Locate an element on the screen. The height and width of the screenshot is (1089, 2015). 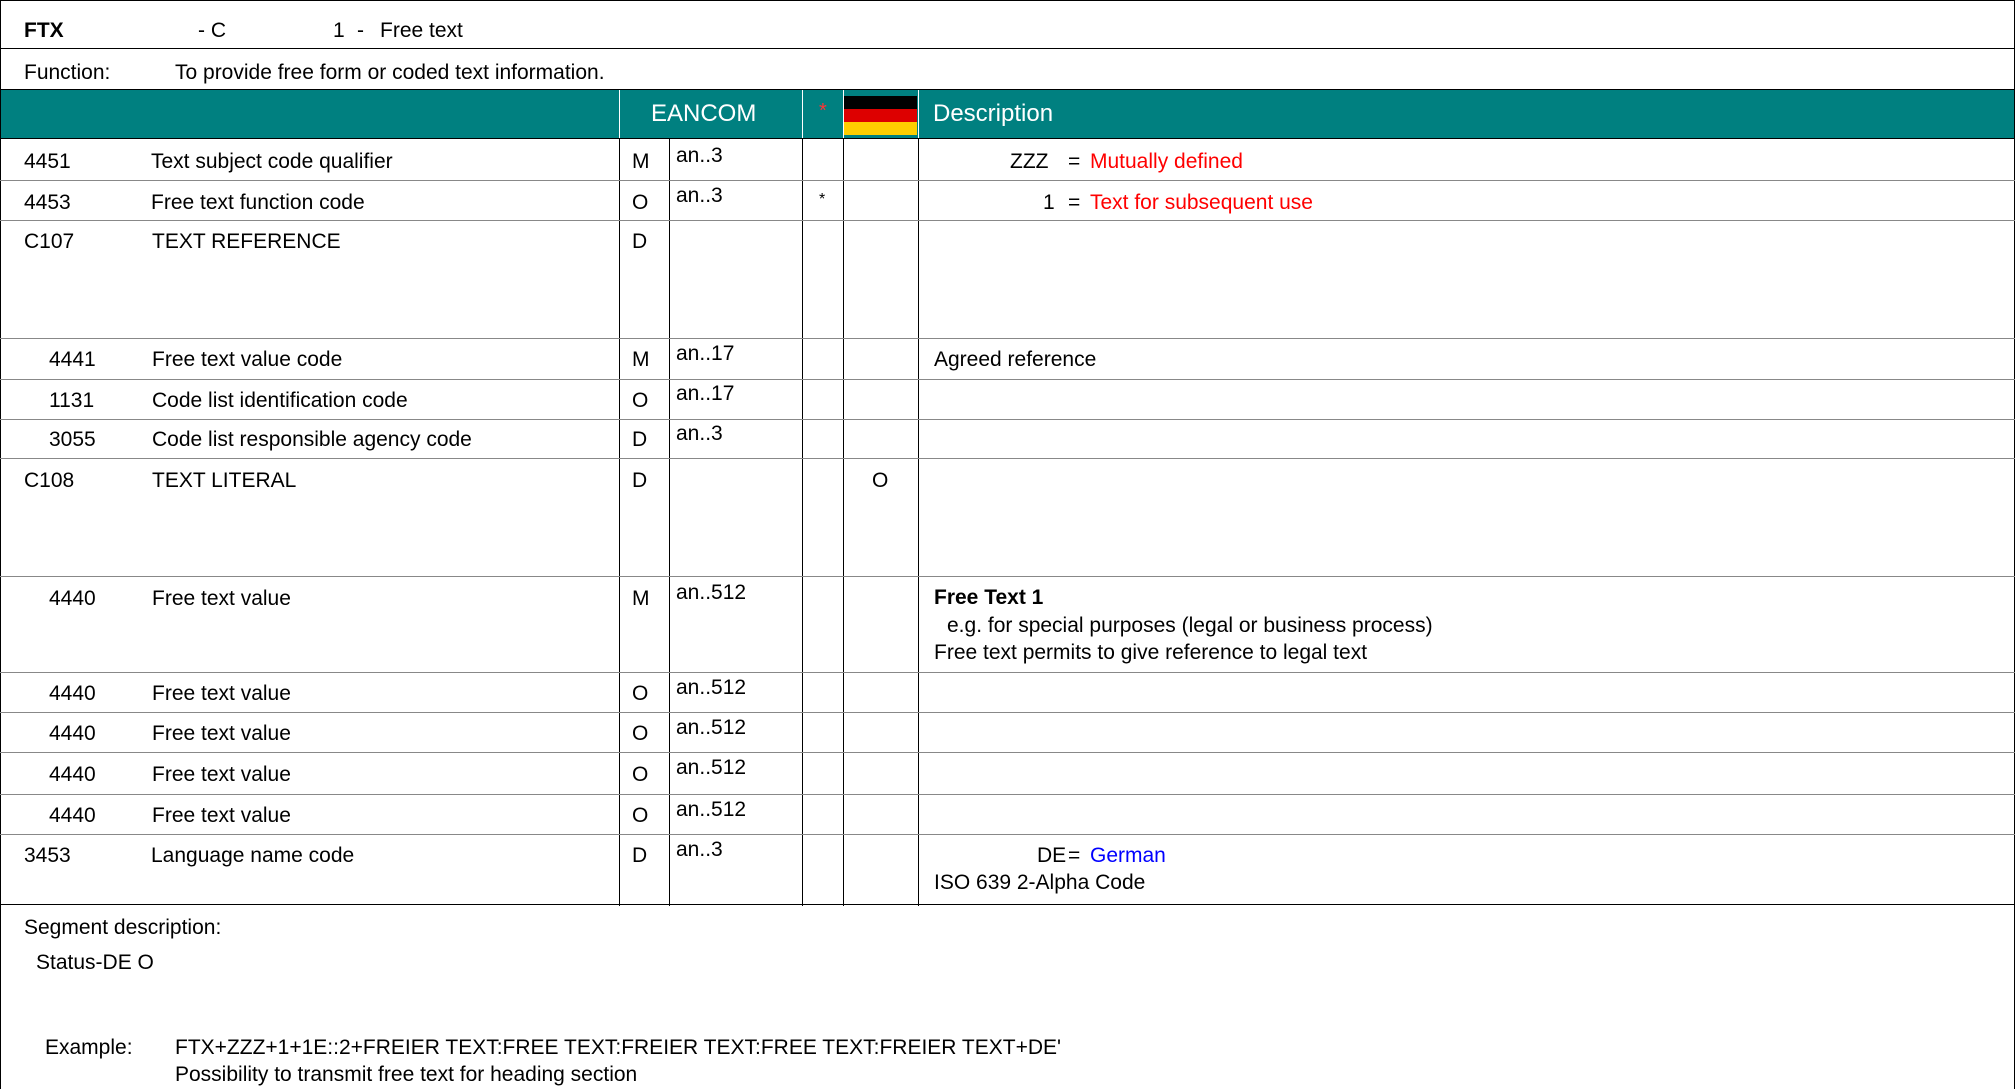
header-description: Description is located at coordinates (993, 113).